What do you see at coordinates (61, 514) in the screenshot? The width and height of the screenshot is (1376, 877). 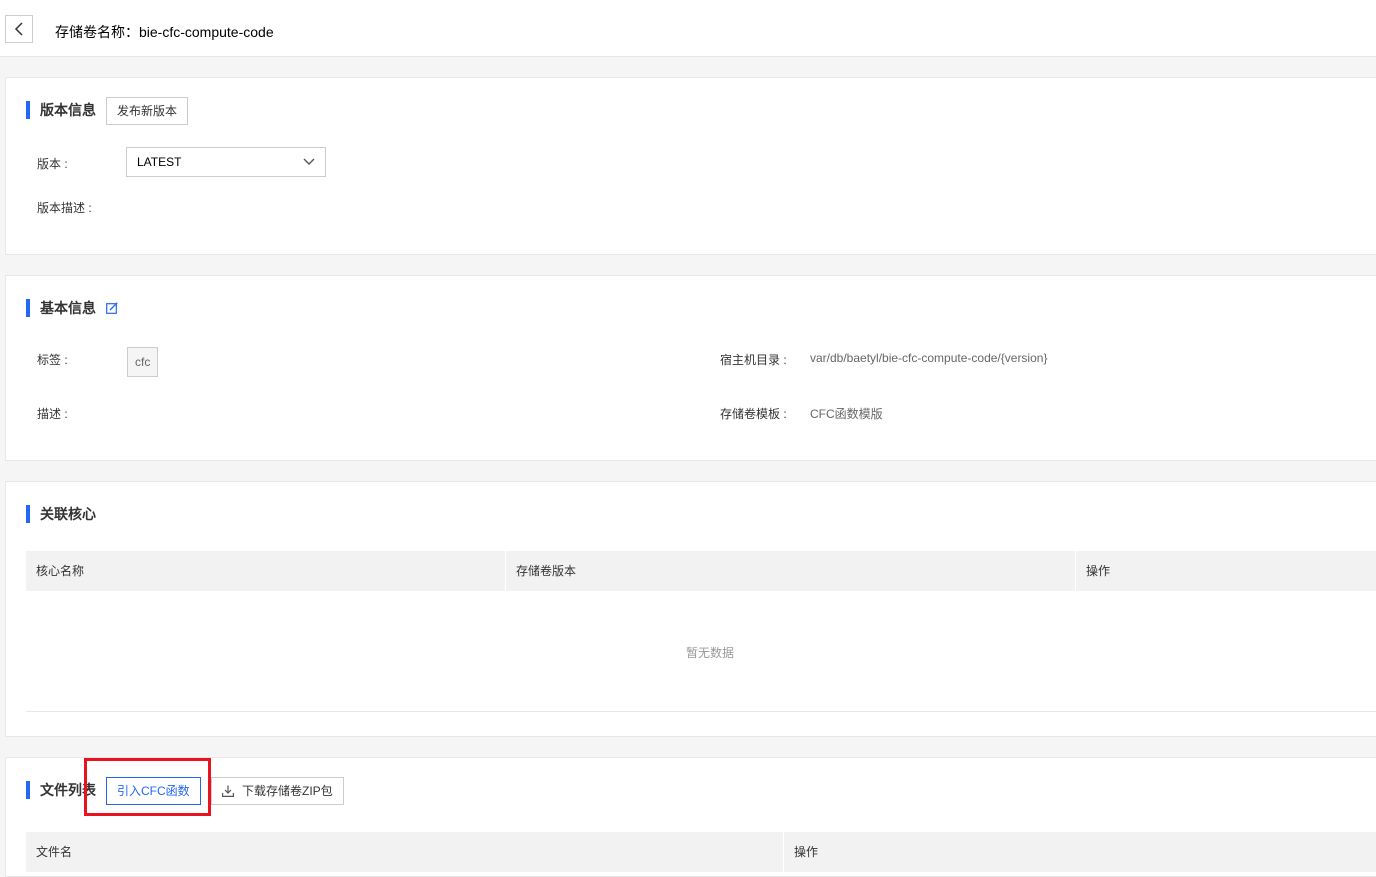 I see `associated-core-title: 关联核心` at bounding box center [61, 514].